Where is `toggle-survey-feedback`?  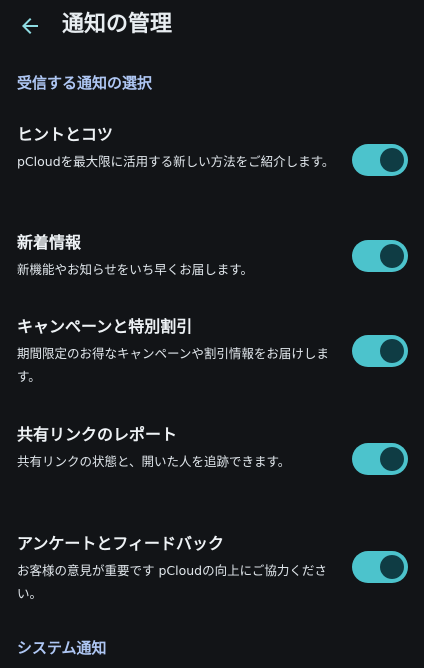
toggle-survey-feedback is located at coordinates (380, 567).